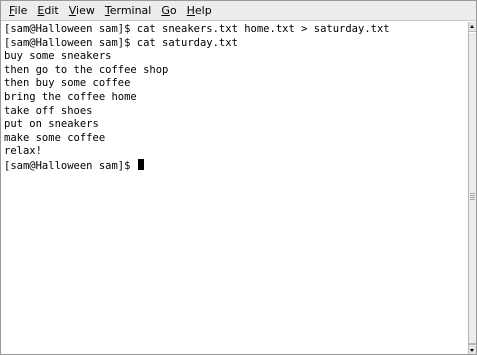  I want to click on arrow-down-icon, so click(472, 349).